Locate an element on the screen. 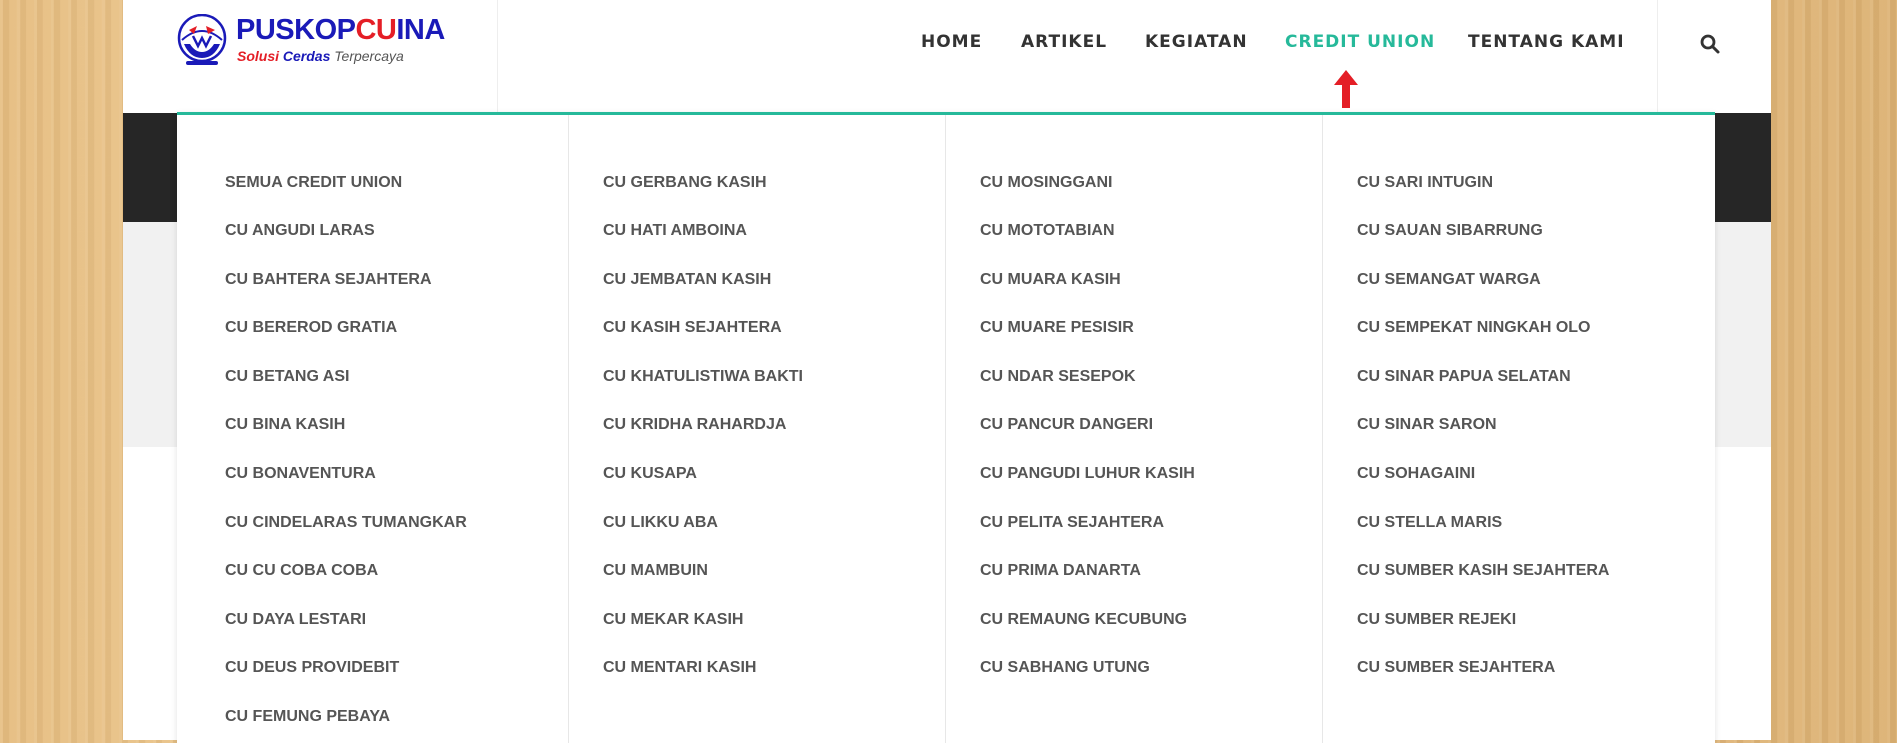 This screenshot has height=743, width=1897. menu-link: CU BEREROD GRATIA is located at coordinates (311, 328).